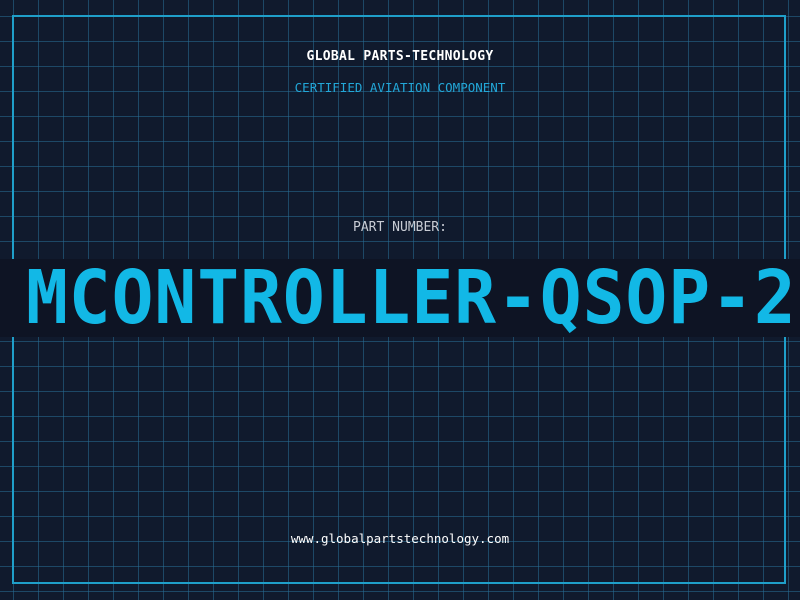 The width and height of the screenshot is (800, 600). What do you see at coordinates (412, 298) in the screenshot?
I see `part-number-text: MCONTROLLER-QSOP-28` at bounding box center [412, 298].